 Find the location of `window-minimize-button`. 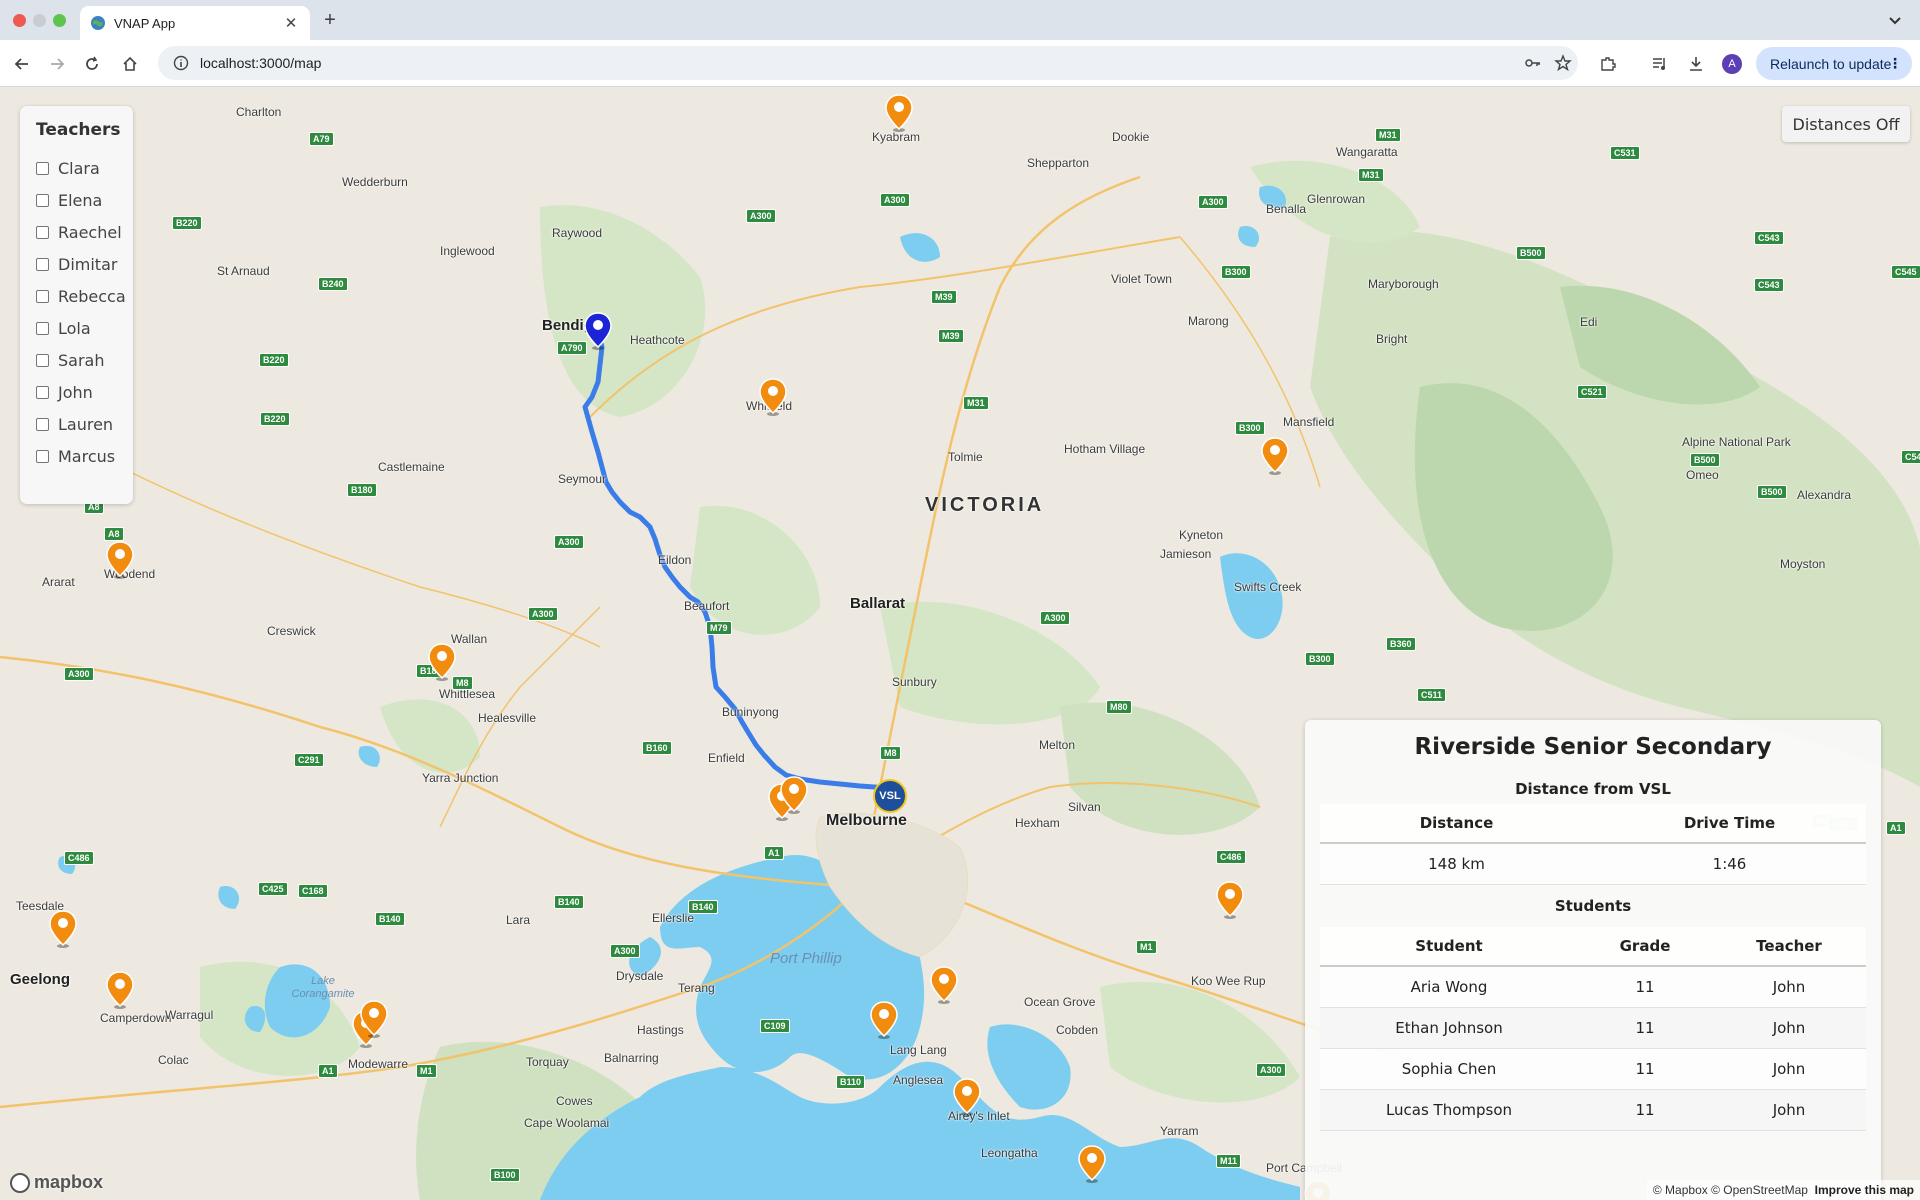

window-minimize-button is located at coordinates (39, 20).